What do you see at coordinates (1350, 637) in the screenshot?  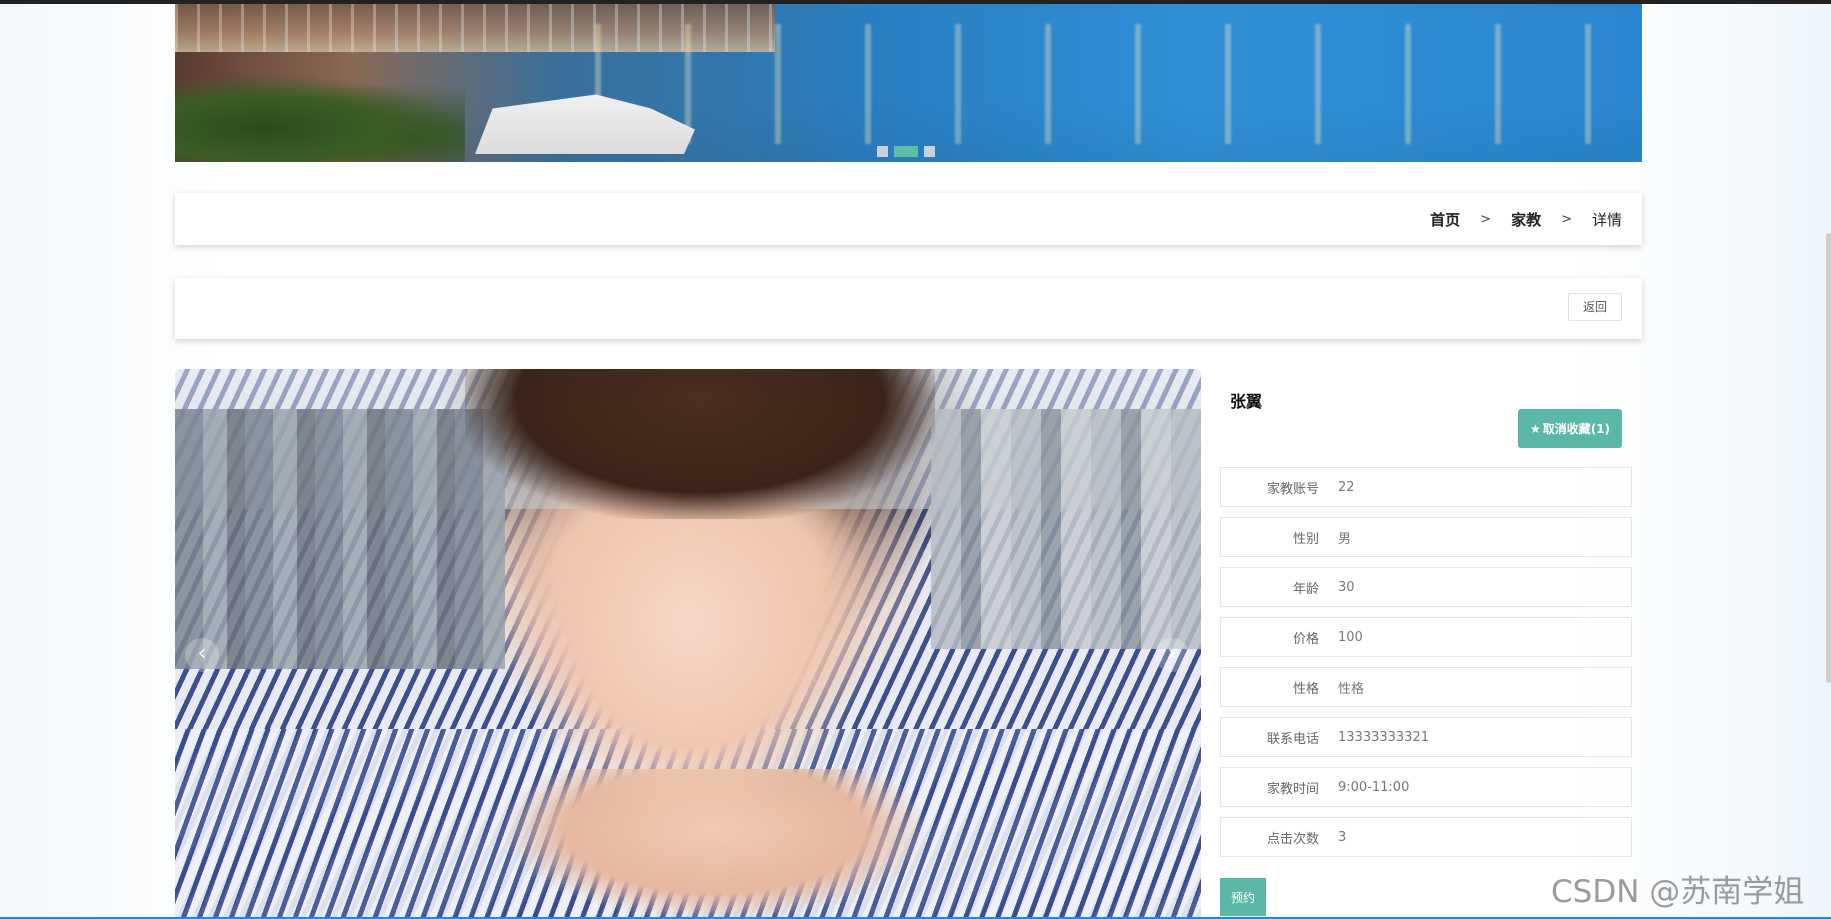 I see `detail-value: 100` at bounding box center [1350, 637].